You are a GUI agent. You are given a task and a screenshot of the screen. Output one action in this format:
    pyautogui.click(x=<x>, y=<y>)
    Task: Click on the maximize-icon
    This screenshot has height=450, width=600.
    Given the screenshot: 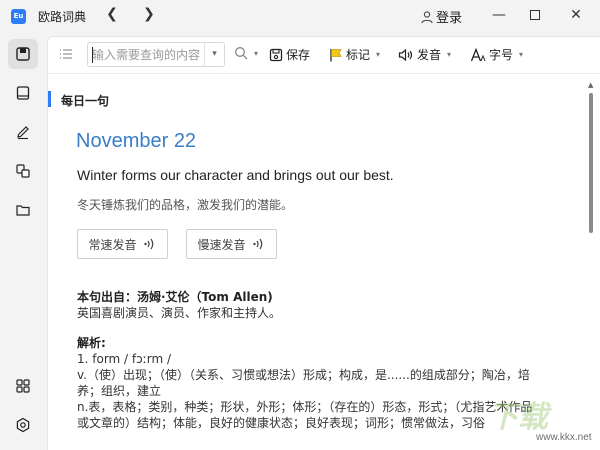 What is the action you would take?
    pyautogui.click(x=535, y=15)
    